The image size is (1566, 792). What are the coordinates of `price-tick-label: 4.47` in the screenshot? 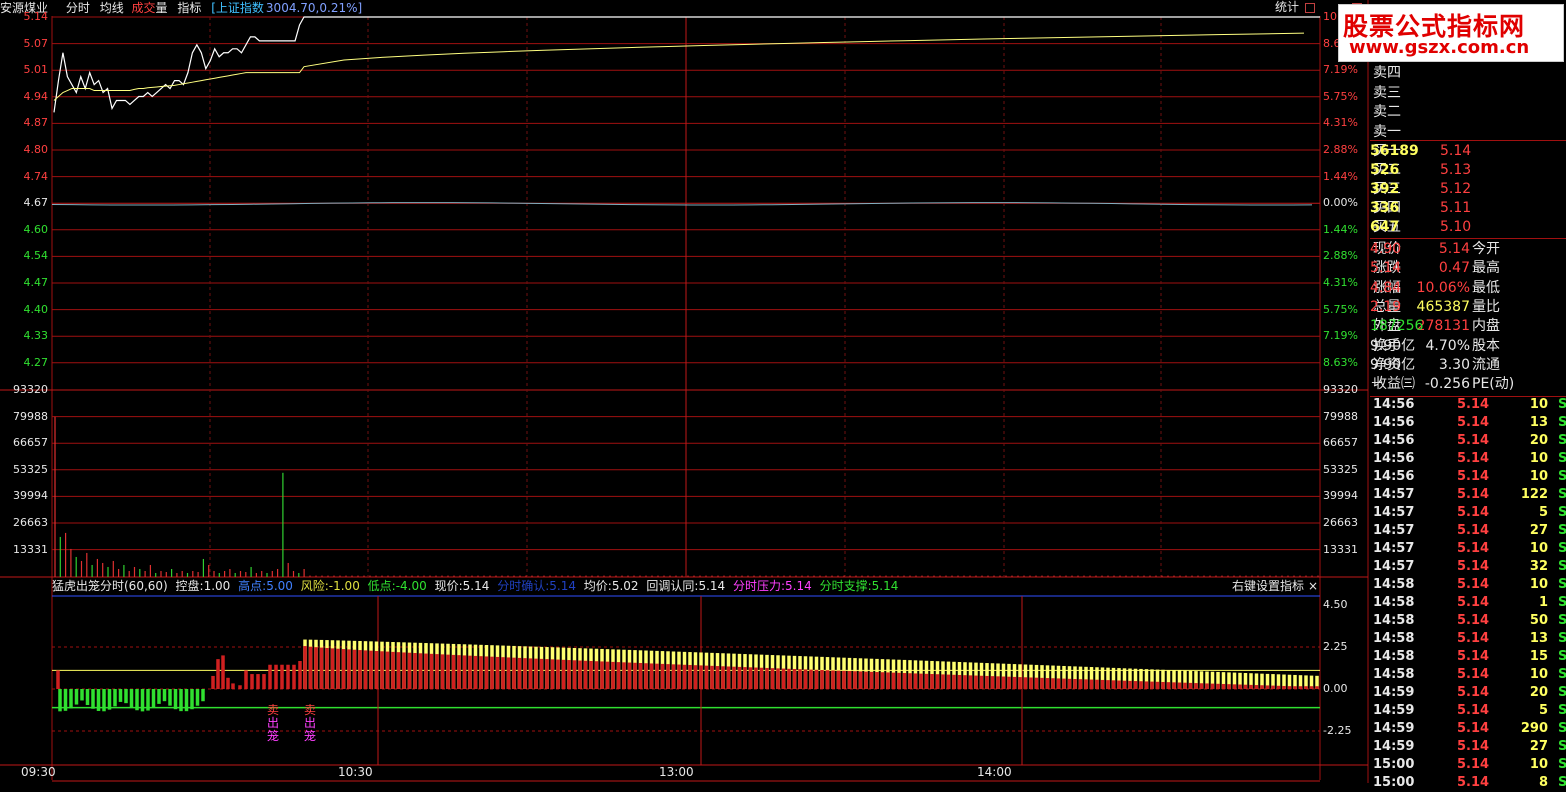 It's located at (36, 282).